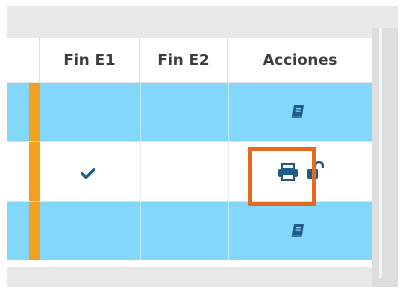  I want to click on table-header: Fin E1 Fin E2 Acciones, so click(189, 60).